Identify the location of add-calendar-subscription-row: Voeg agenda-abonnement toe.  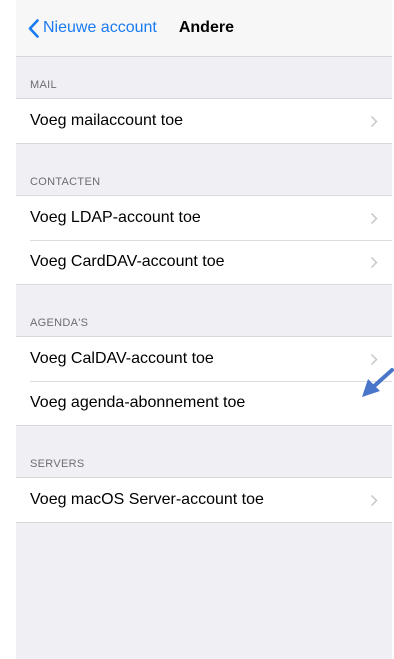
(204, 403).